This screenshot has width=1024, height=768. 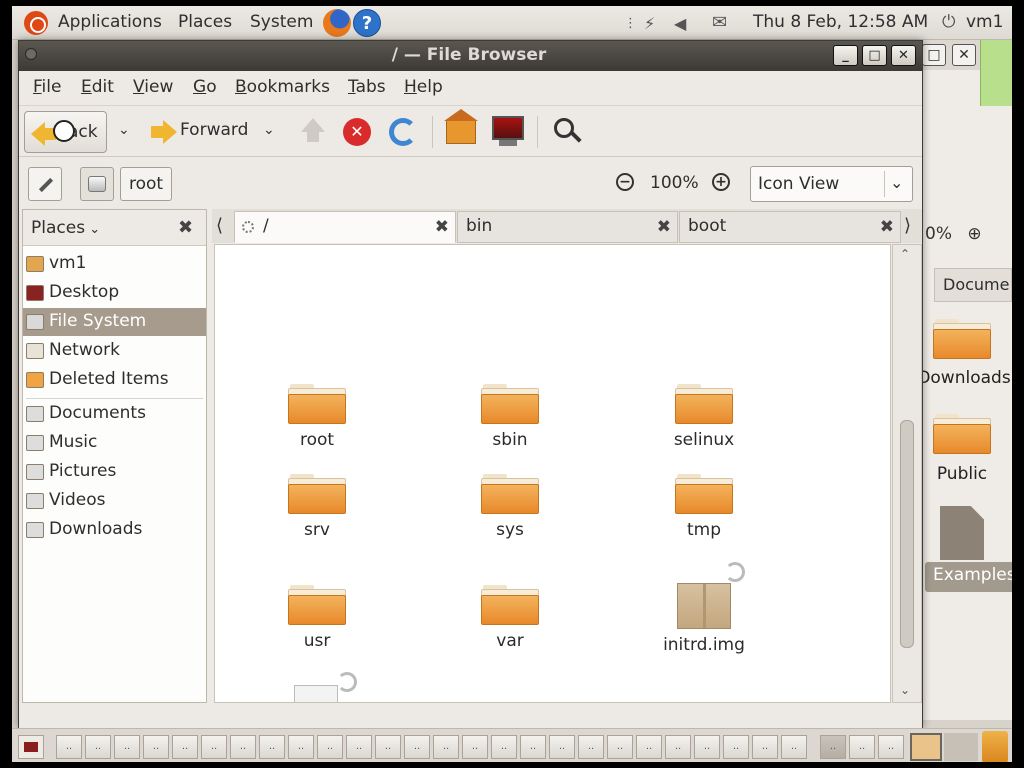 What do you see at coordinates (964, 55) in the screenshot?
I see `background-close-button: ✕` at bounding box center [964, 55].